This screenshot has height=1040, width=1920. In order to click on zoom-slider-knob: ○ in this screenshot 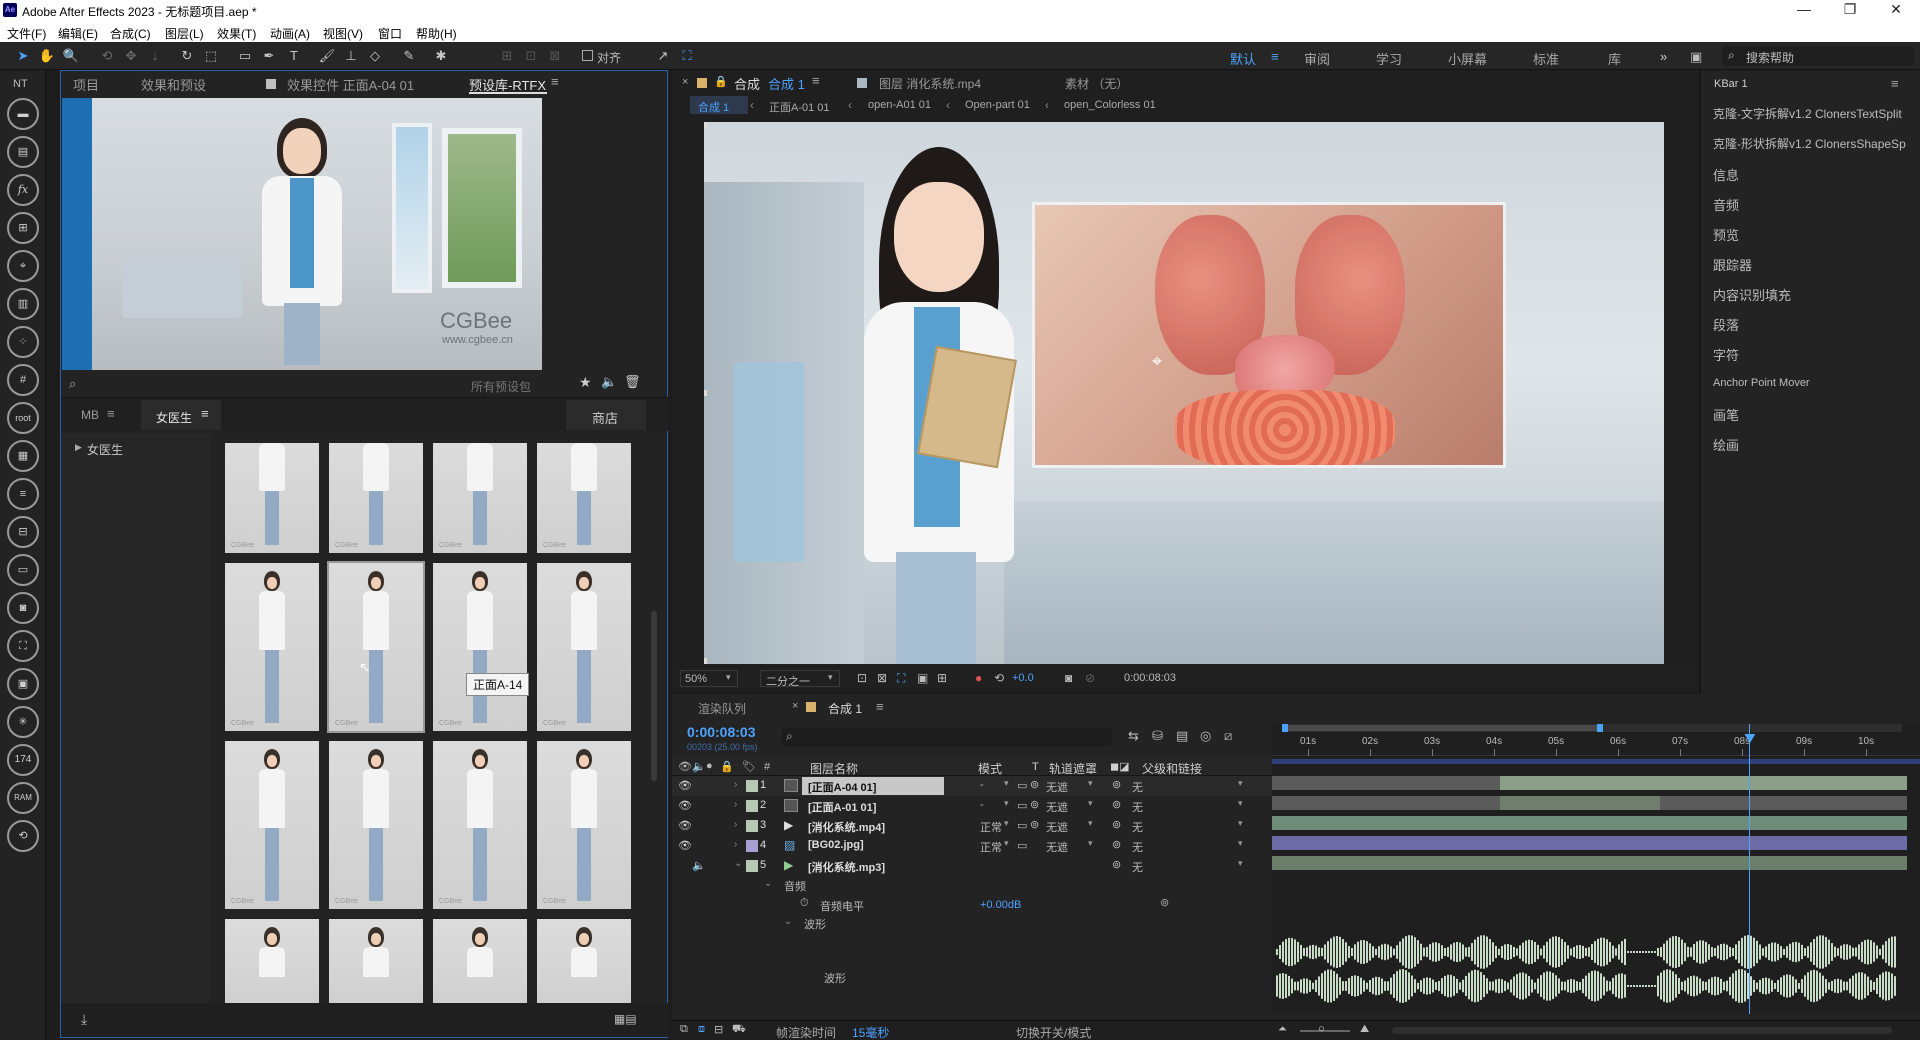, I will do `click(1321, 1029)`.